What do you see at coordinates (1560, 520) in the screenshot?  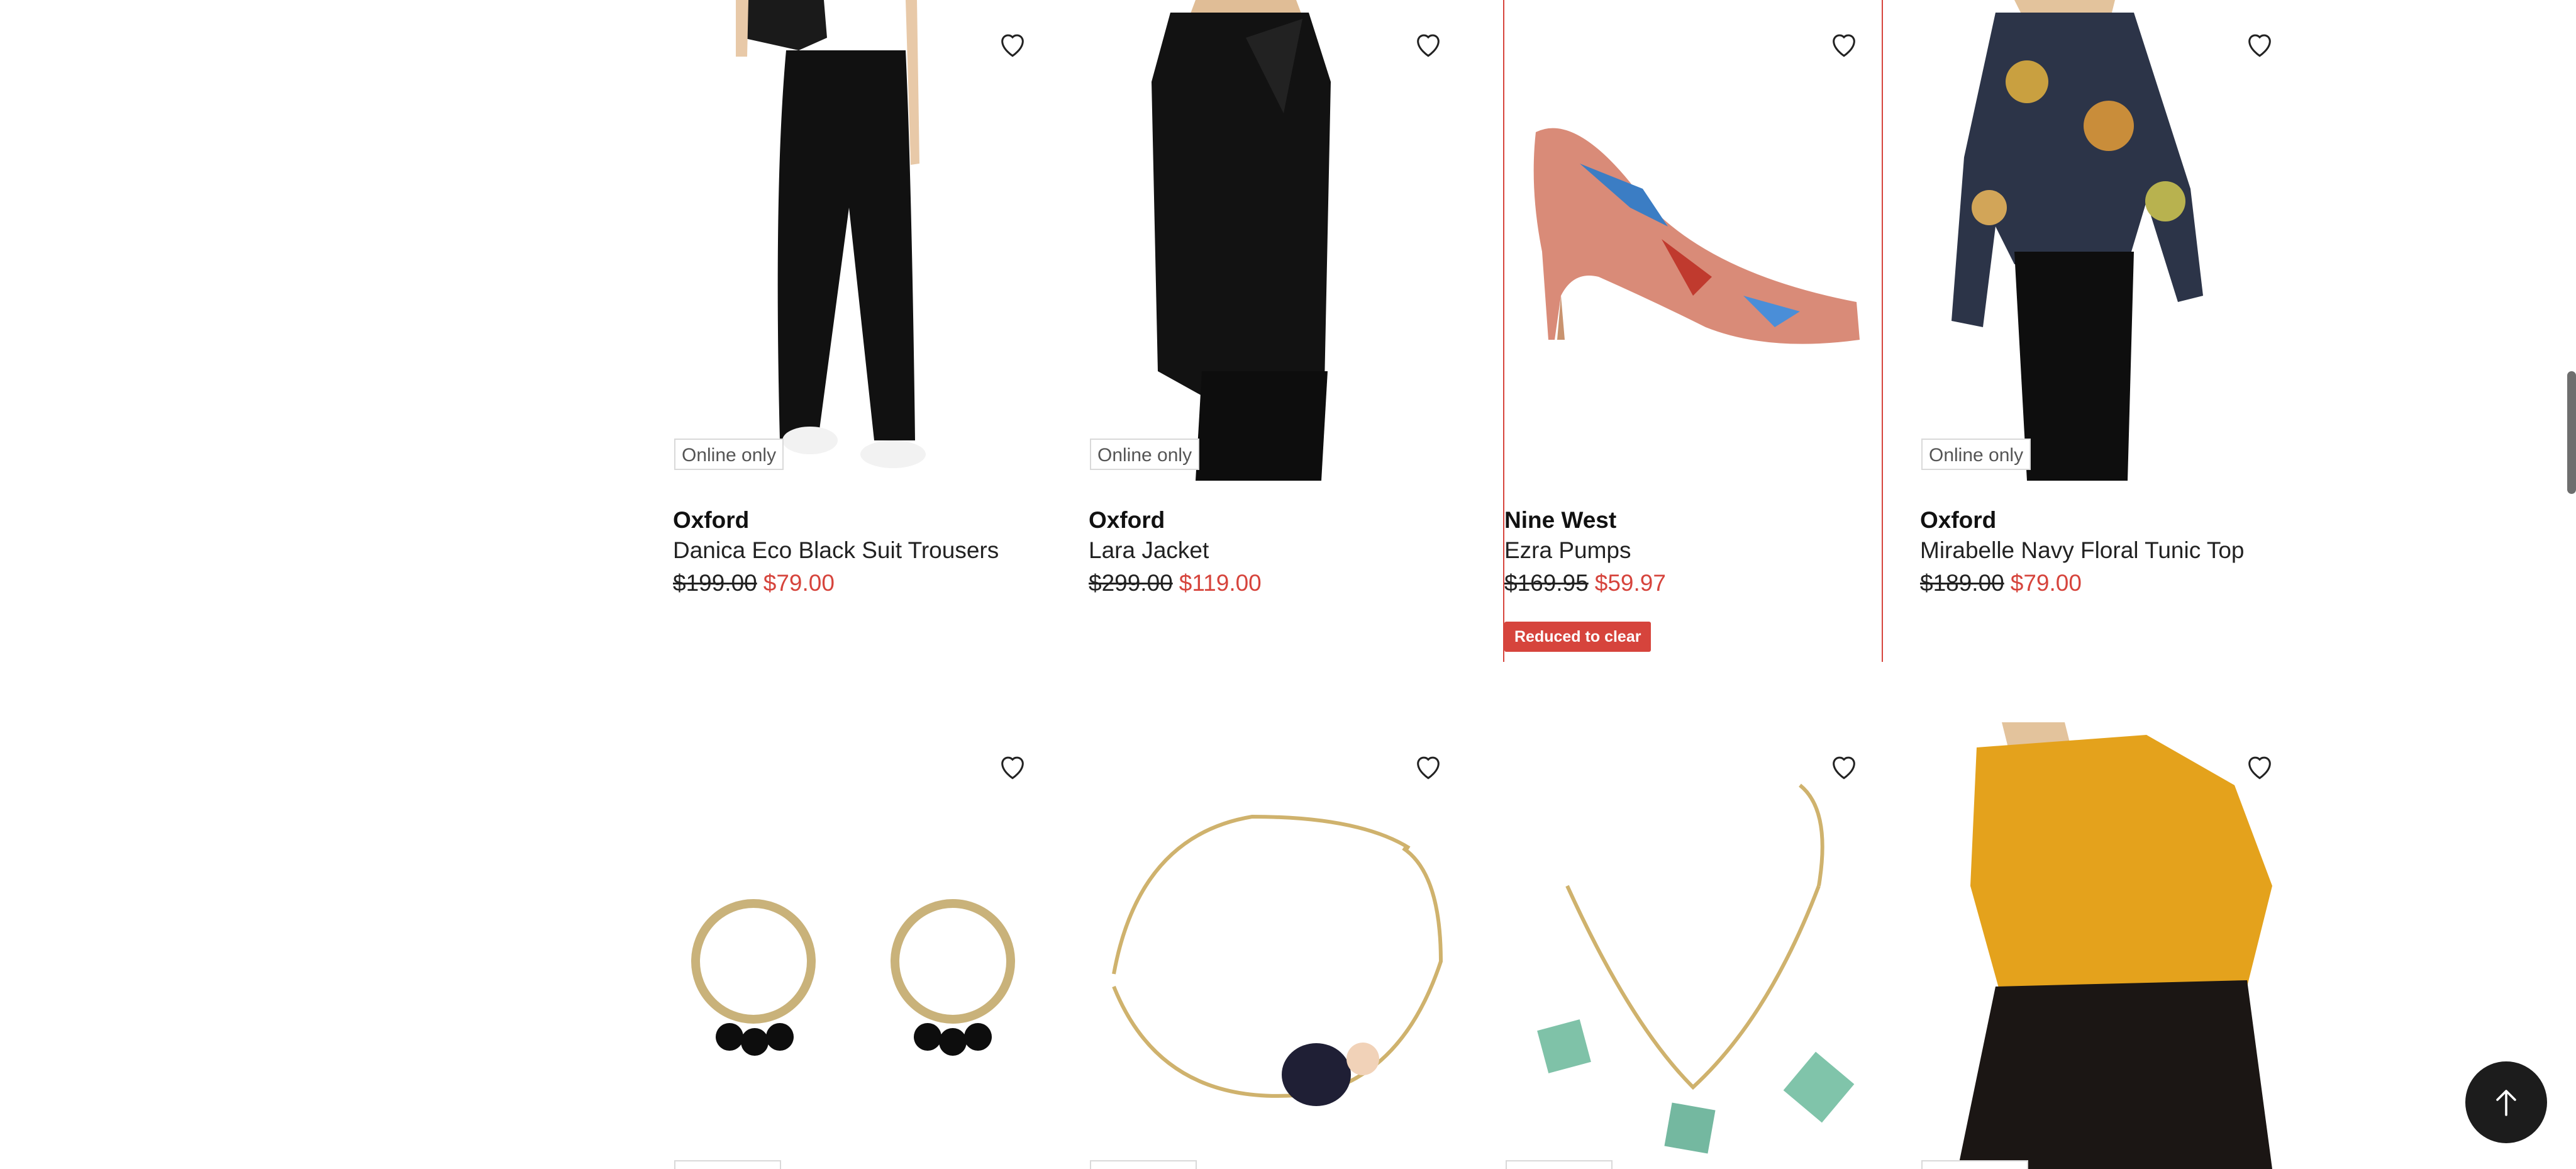 I see `product-brand: Nine West` at bounding box center [1560, 520].